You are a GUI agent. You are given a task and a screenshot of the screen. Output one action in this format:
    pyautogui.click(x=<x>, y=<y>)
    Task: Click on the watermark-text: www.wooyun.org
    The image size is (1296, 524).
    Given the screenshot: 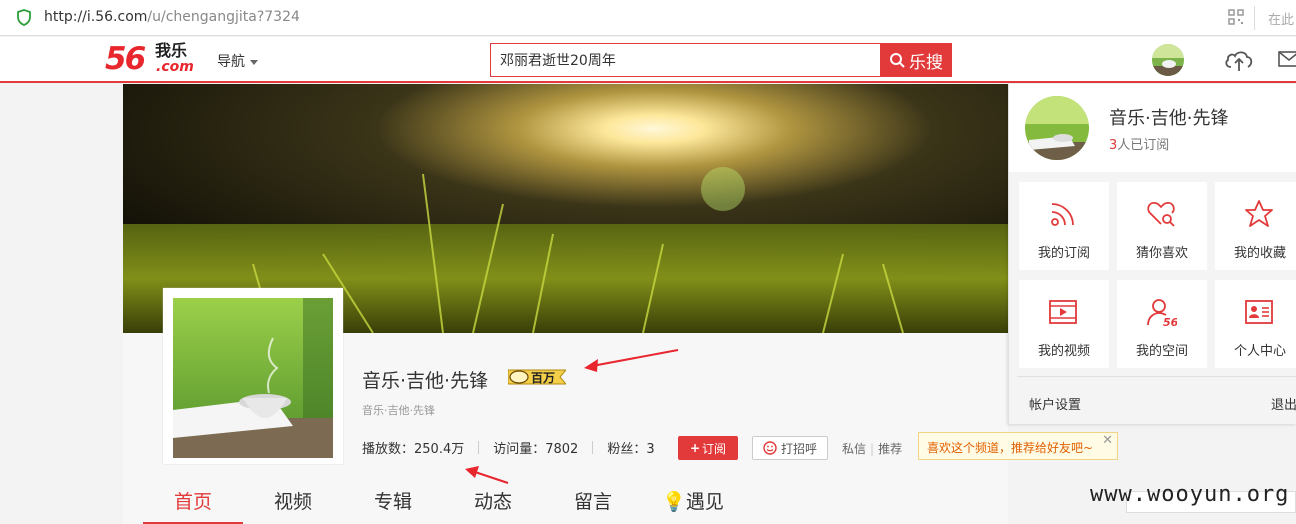 What is the action you would take?
    pyautogui.click(x=1190, y=494)
    